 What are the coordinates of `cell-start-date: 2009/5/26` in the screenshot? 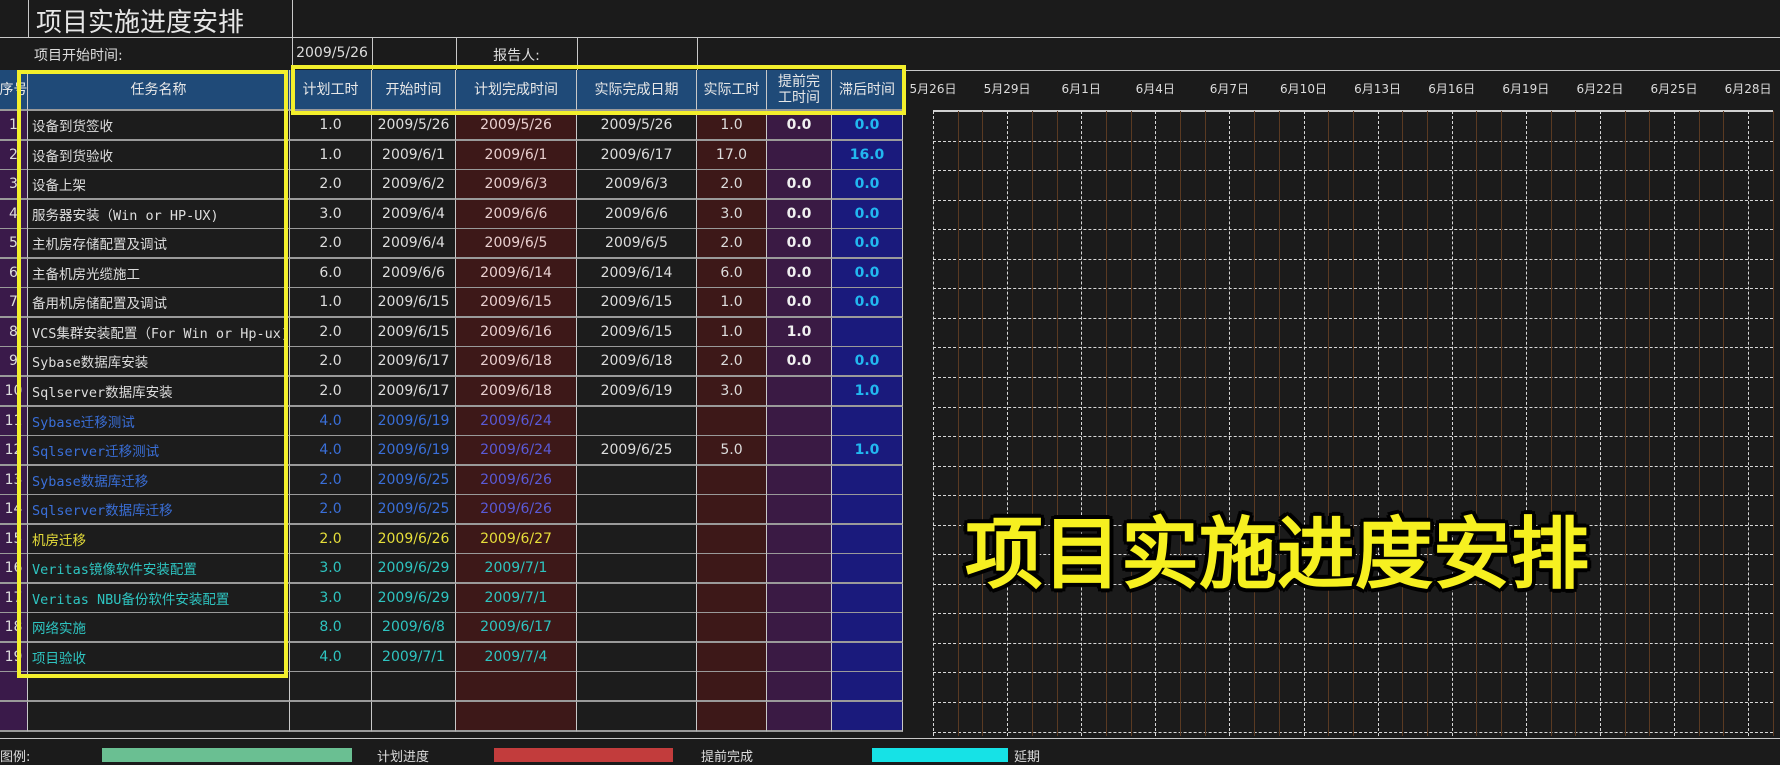 It's located at (414, 126).